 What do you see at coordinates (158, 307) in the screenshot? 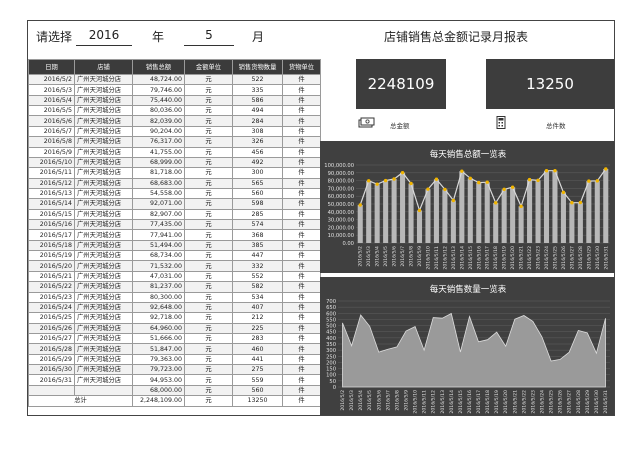
I see `cell-amount: 92,648.00` at bounding box center [158, 307].